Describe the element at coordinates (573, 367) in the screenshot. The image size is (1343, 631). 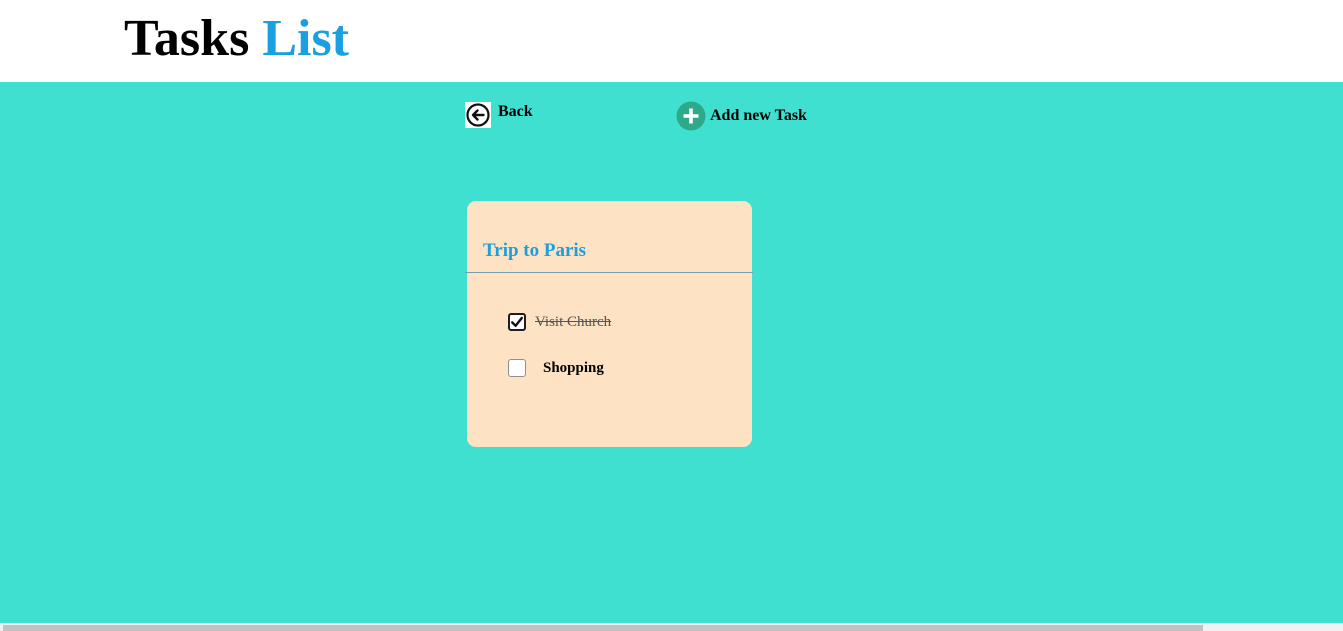
I see `task-label: Shopping` at that location.